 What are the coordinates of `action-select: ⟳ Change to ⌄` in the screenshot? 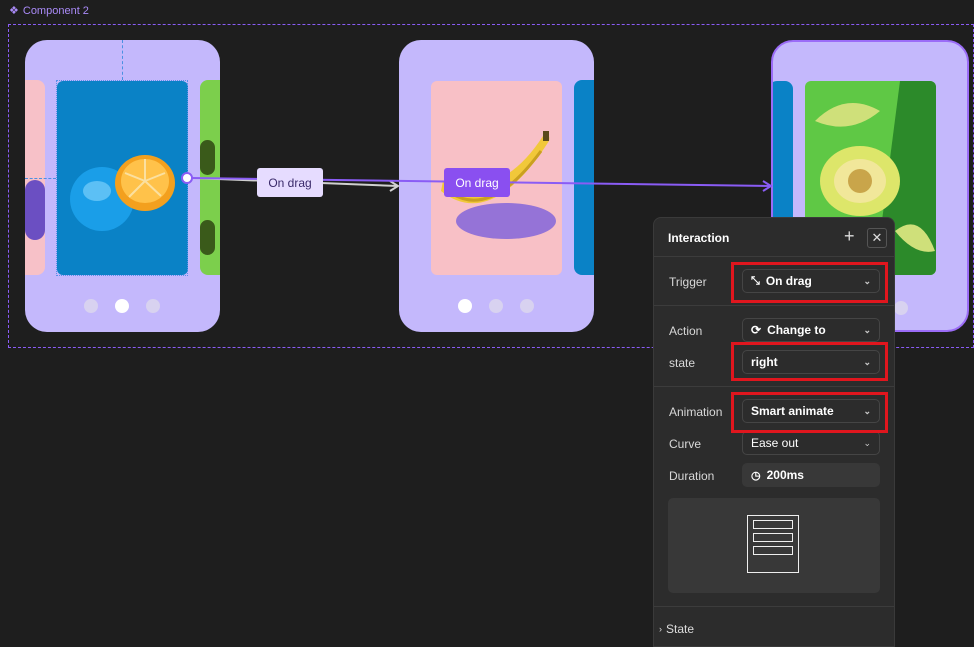 It's located at (811, 330).